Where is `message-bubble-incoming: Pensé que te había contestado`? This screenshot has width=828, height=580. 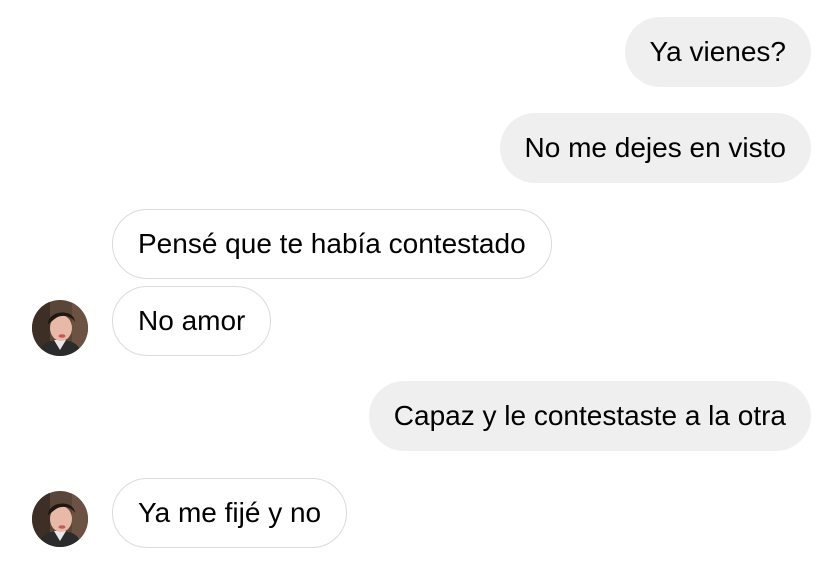 message-bubble-incoming: Pensé que te había contestado is located at coordinates (332, 244).